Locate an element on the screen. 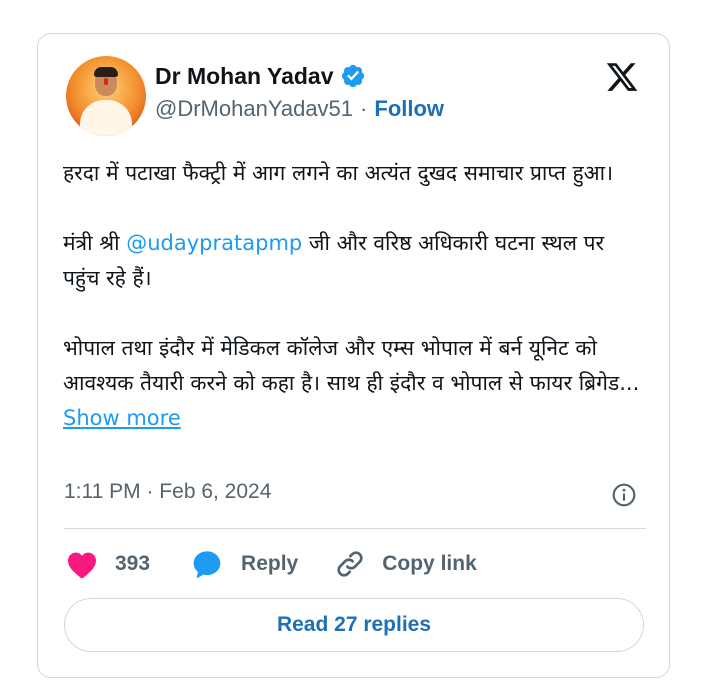  para2-text-before: मंत्री श्री is located at coordinates (95, 243).